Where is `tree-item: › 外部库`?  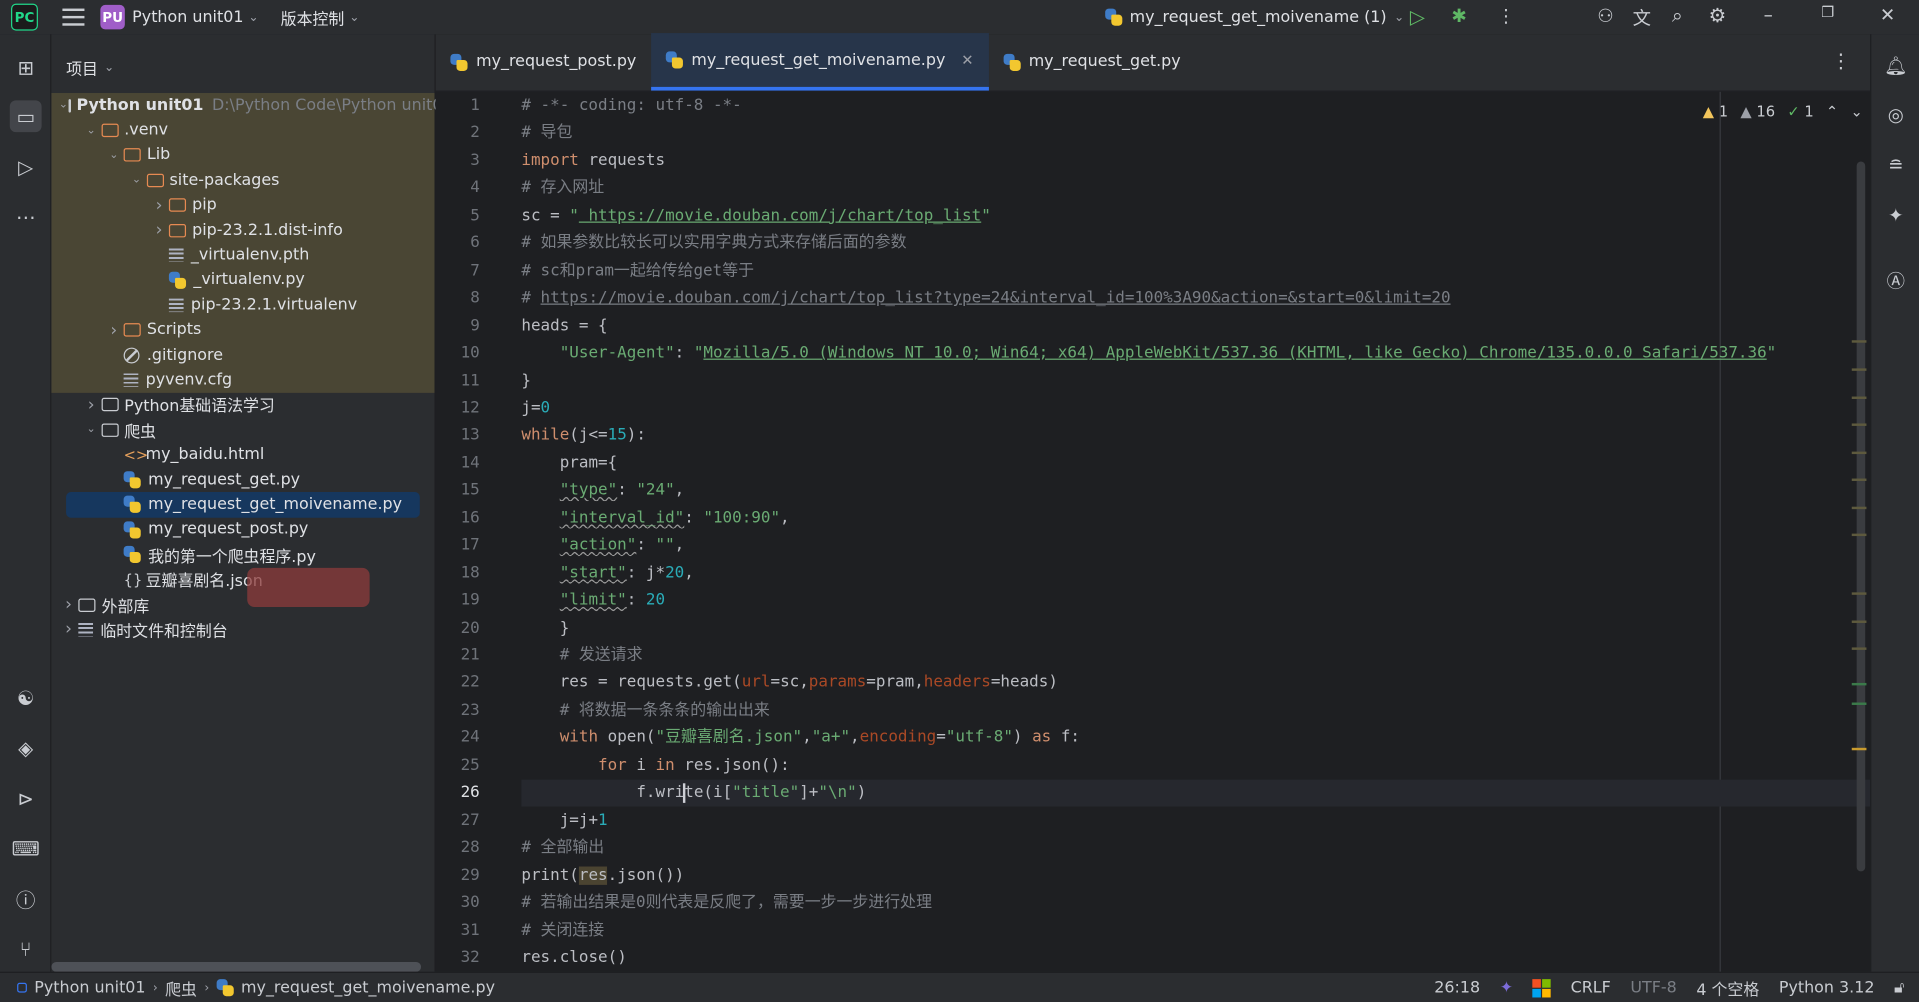
tree-item: › 外部库 is located at coordinates (242, 604).